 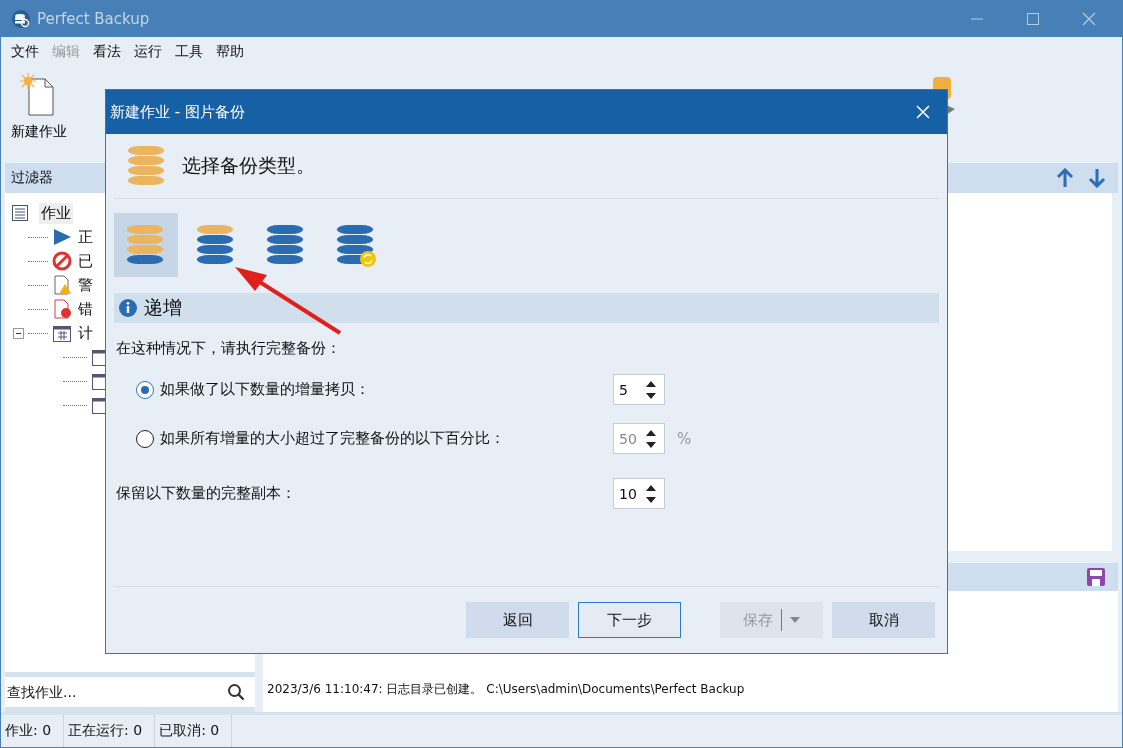 I want to click on dialog-title: 新建作业 - 图片备份, so click(x=177, y=112).